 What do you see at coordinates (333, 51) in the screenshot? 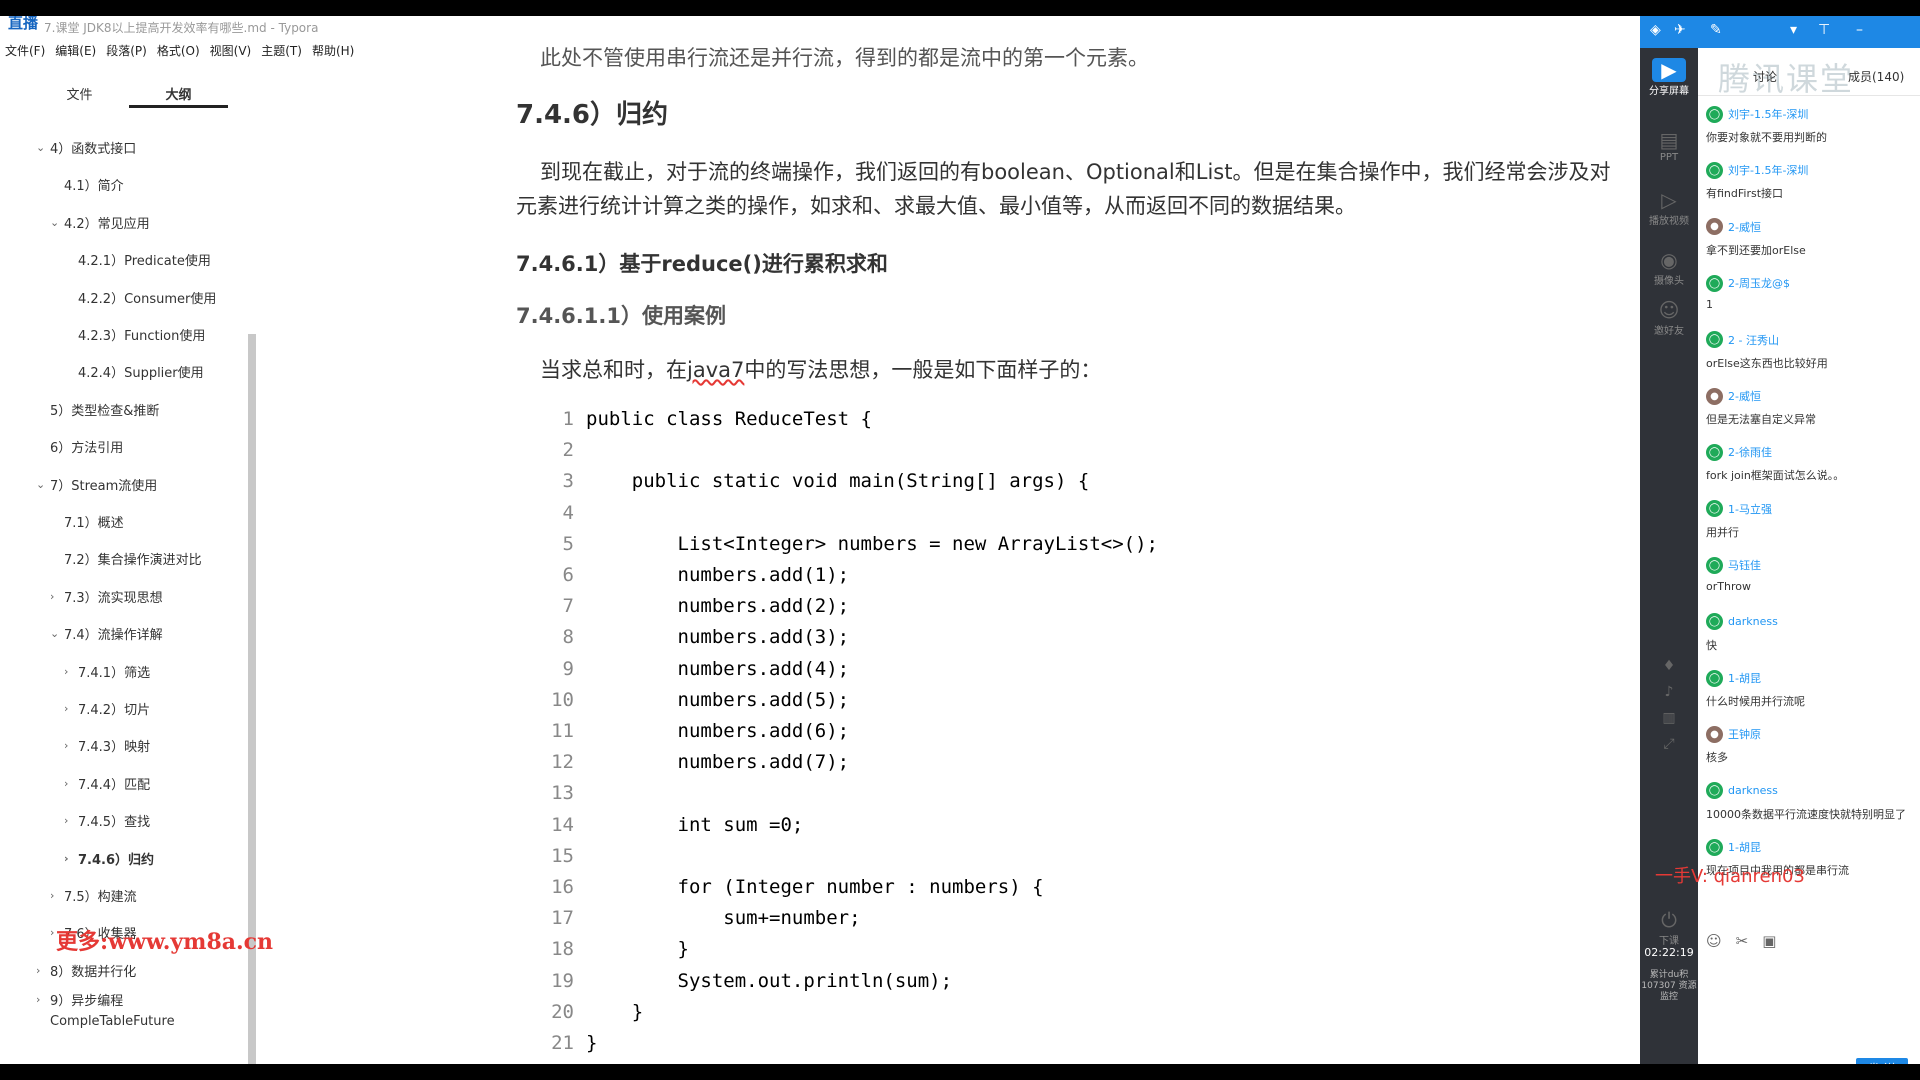
I see `menu-help: 帮助(H)` at bounding box center [333, 51].